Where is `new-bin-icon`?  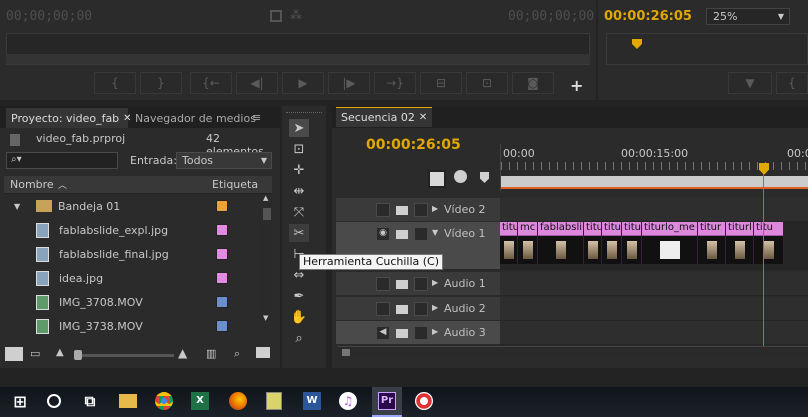 new-bin-icon is located at coordinates (263, 352).